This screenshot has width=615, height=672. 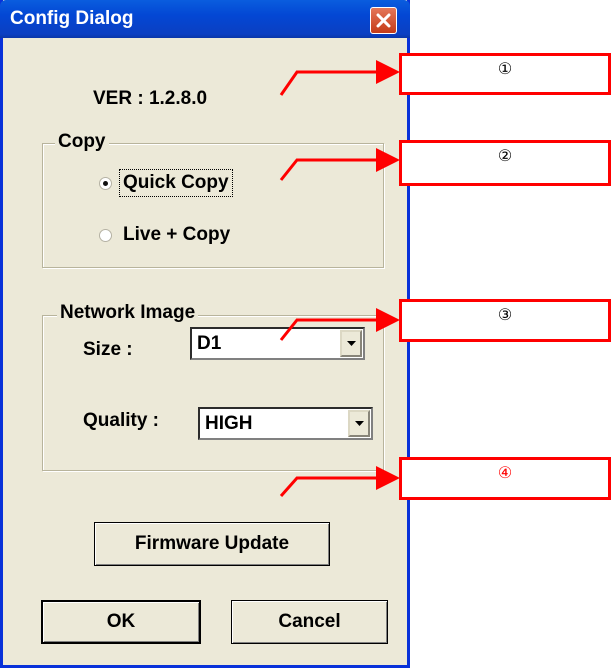 I want to click on callout-4: ④, so click(x=505, y=478).